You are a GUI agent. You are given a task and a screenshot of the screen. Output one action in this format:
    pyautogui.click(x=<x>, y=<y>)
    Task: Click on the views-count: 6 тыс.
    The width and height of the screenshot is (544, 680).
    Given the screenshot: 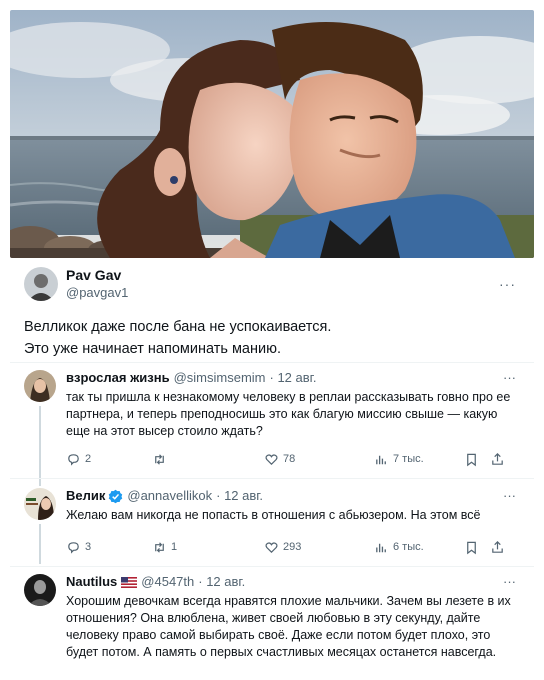 What is the action you would take?
    pyautogui.click(x=408, y=547)
    